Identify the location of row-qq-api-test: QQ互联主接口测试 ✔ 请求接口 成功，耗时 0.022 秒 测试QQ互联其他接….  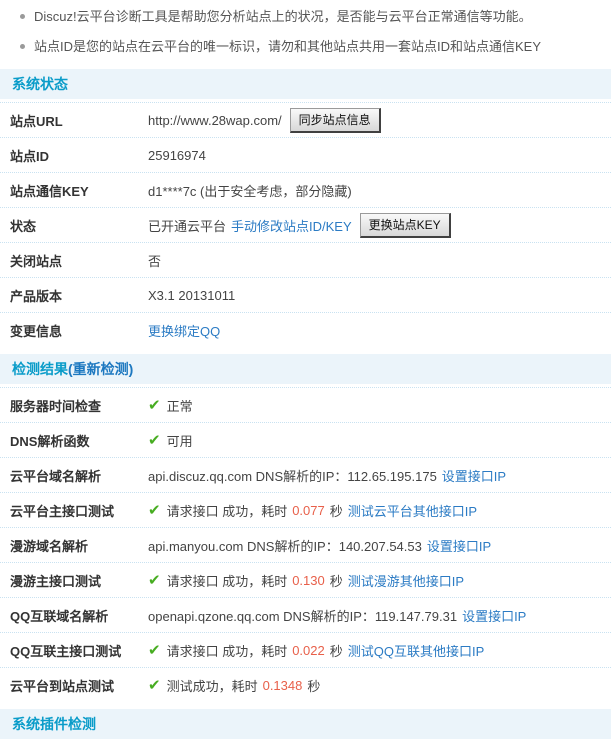
(305, 650).